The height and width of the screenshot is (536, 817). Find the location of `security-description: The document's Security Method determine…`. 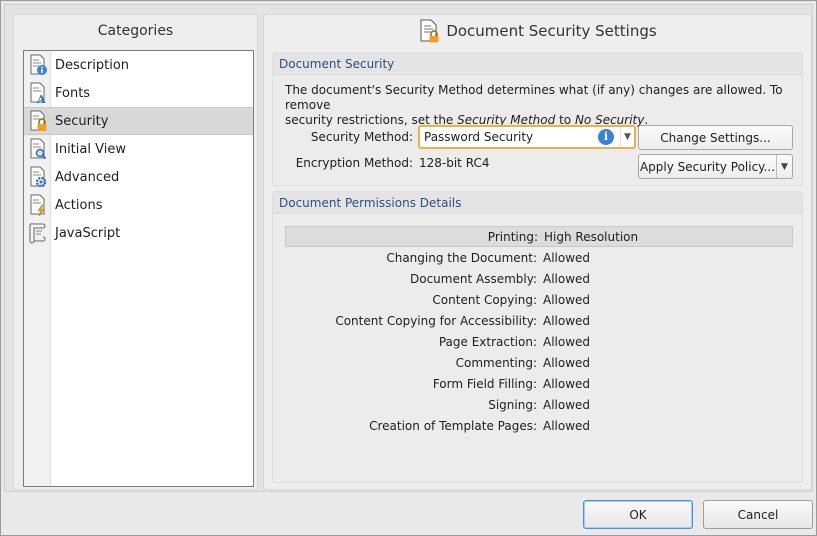

security-description: The document's Security Method determine… is located at coordinates (540, 105).